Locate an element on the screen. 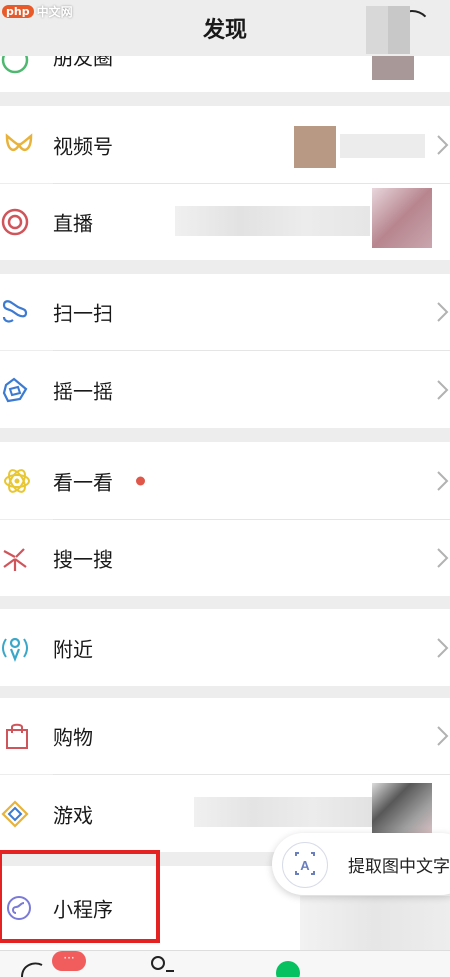 This screenshot has width=450, height=977. extract-text-popup: A 提取图中文字 is located at coordinates (361, 864).